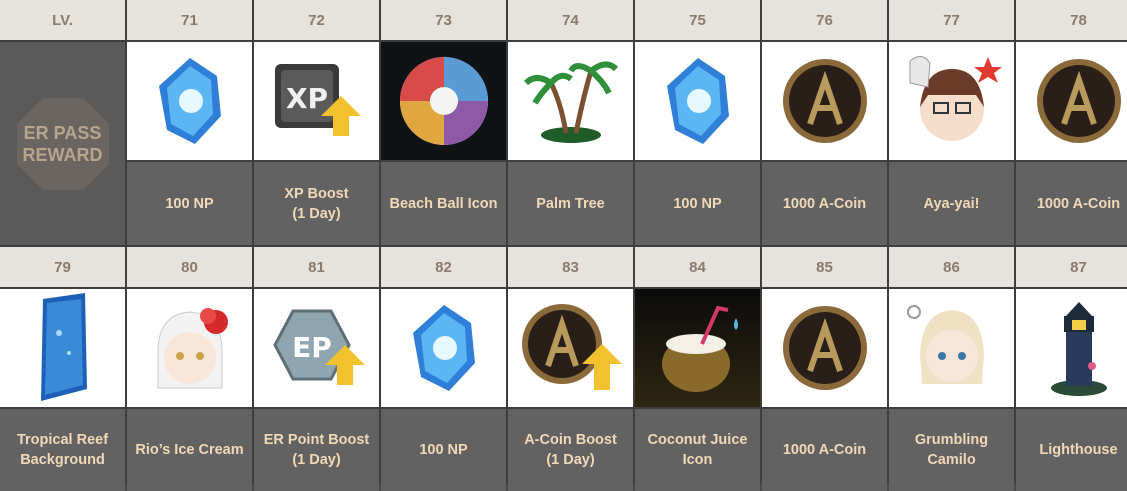 The height and width of the screenshot is (491, 1127). I want to click on a-coin-boost-icon, so click(571, 347).